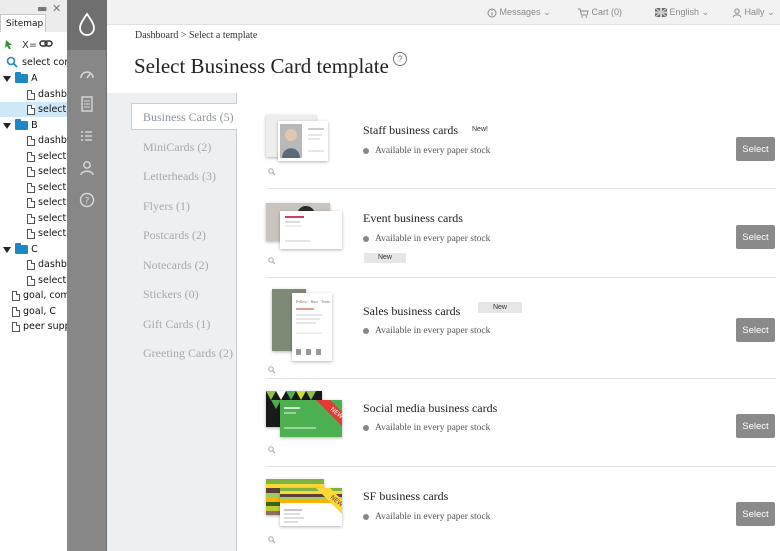 The height and width of the screenshot is (551, 780). What do you see at coordinates (430, 408) in the screenshot?
I see `template-name: Social media business cards` at bounding box center [430, 408].